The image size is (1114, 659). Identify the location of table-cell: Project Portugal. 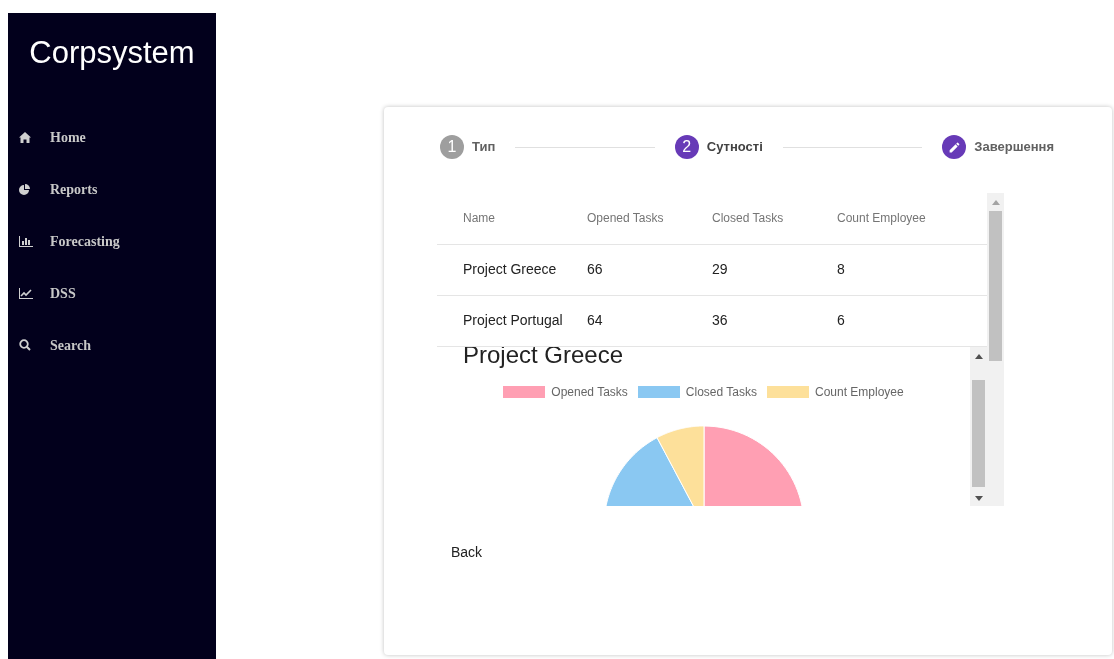
(513, 320).